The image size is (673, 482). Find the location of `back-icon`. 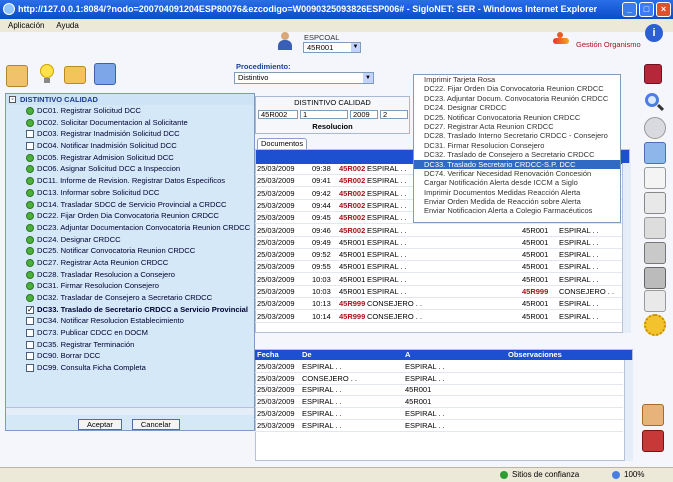

back-icon is located at coordinates (655, 128).